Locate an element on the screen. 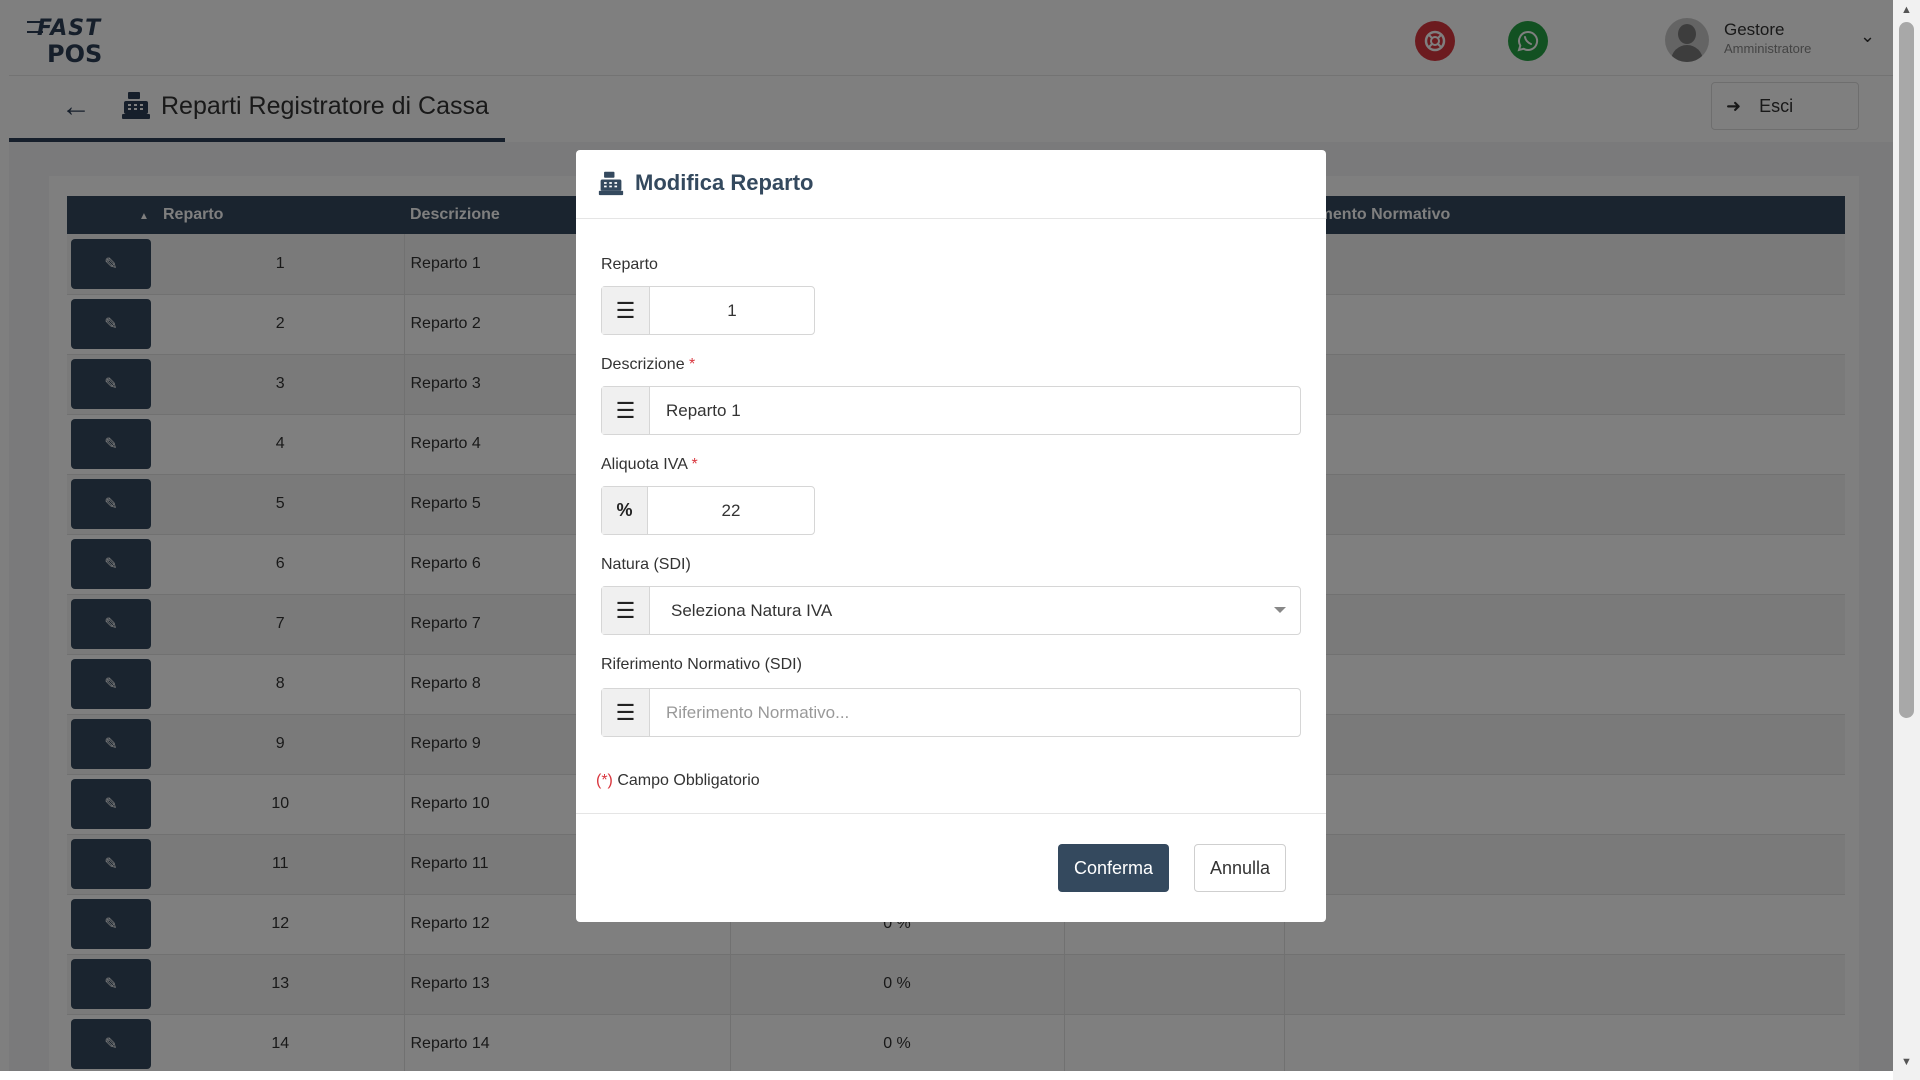  cancel-button: Annulla is located at coordinates (1240, 868).